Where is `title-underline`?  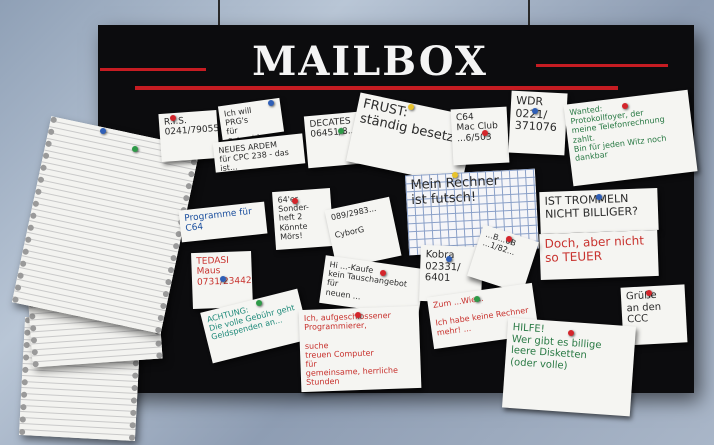
title-underline is located at coordinates (376, 88).